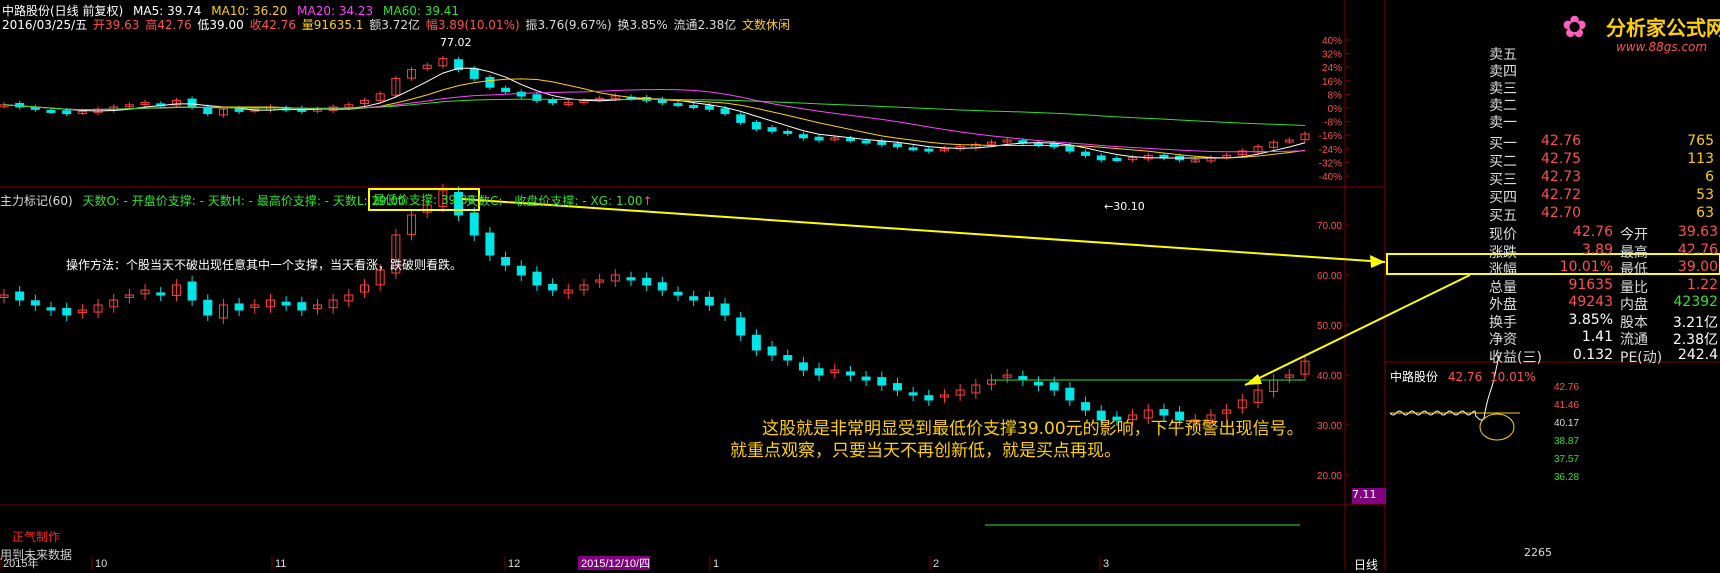  What do you see at coordinates (1463, 377) in the screenshot?
I see `mini-title: 中路股份 42.76 10.01%` at bounding box center [1463, 377].